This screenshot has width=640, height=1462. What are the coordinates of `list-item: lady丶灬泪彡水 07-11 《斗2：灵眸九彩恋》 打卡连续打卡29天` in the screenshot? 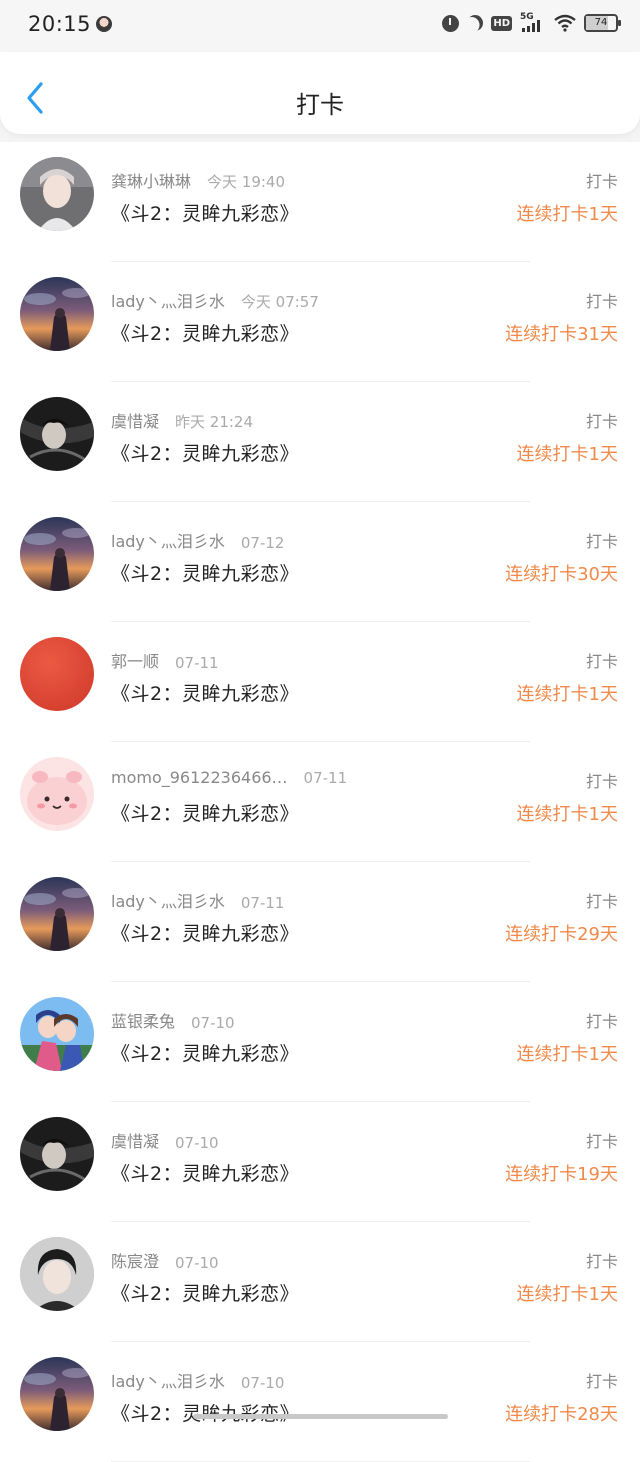 It's located at (320, 922).